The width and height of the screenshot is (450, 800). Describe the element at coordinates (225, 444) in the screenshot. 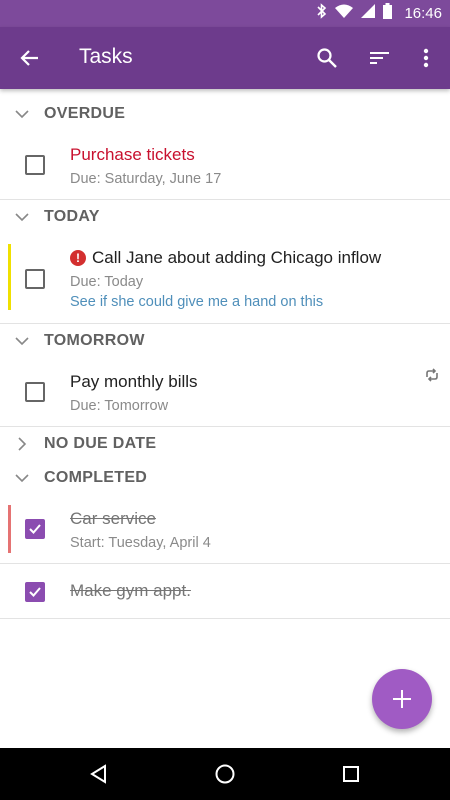

I see `section-header-no-due-date: NO DUE DATE` at that location.